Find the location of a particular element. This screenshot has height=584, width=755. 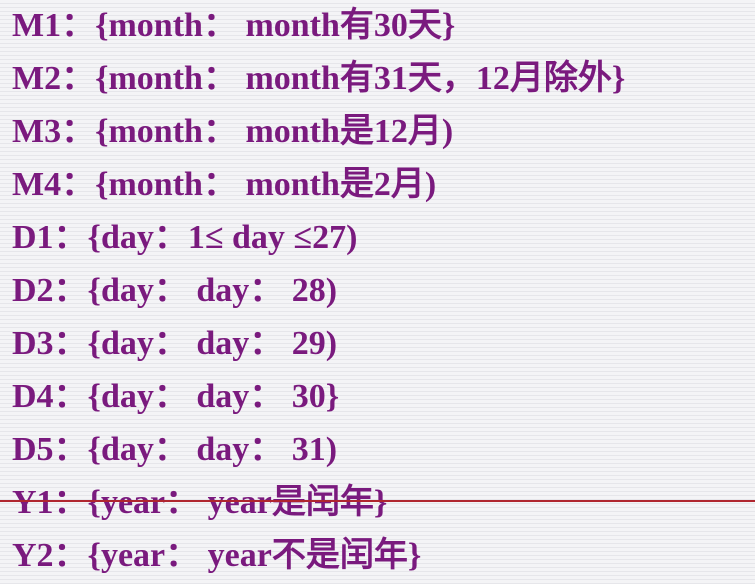

definition-line-d4: D4：{day： day： 30} is located at coordinates (176, 396).